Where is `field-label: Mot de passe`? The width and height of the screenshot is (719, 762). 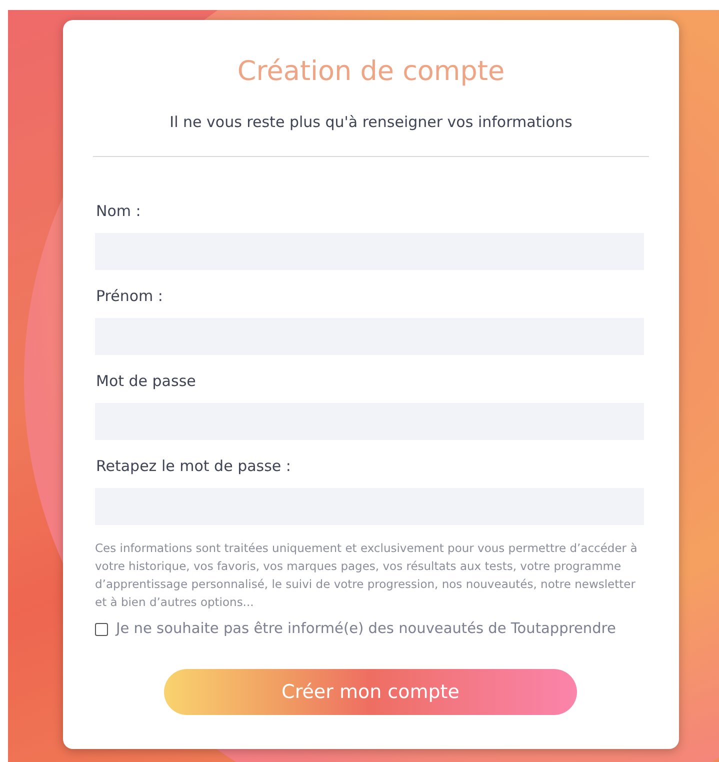
field-label: Mot de passe is located at coordinates (146, 381).